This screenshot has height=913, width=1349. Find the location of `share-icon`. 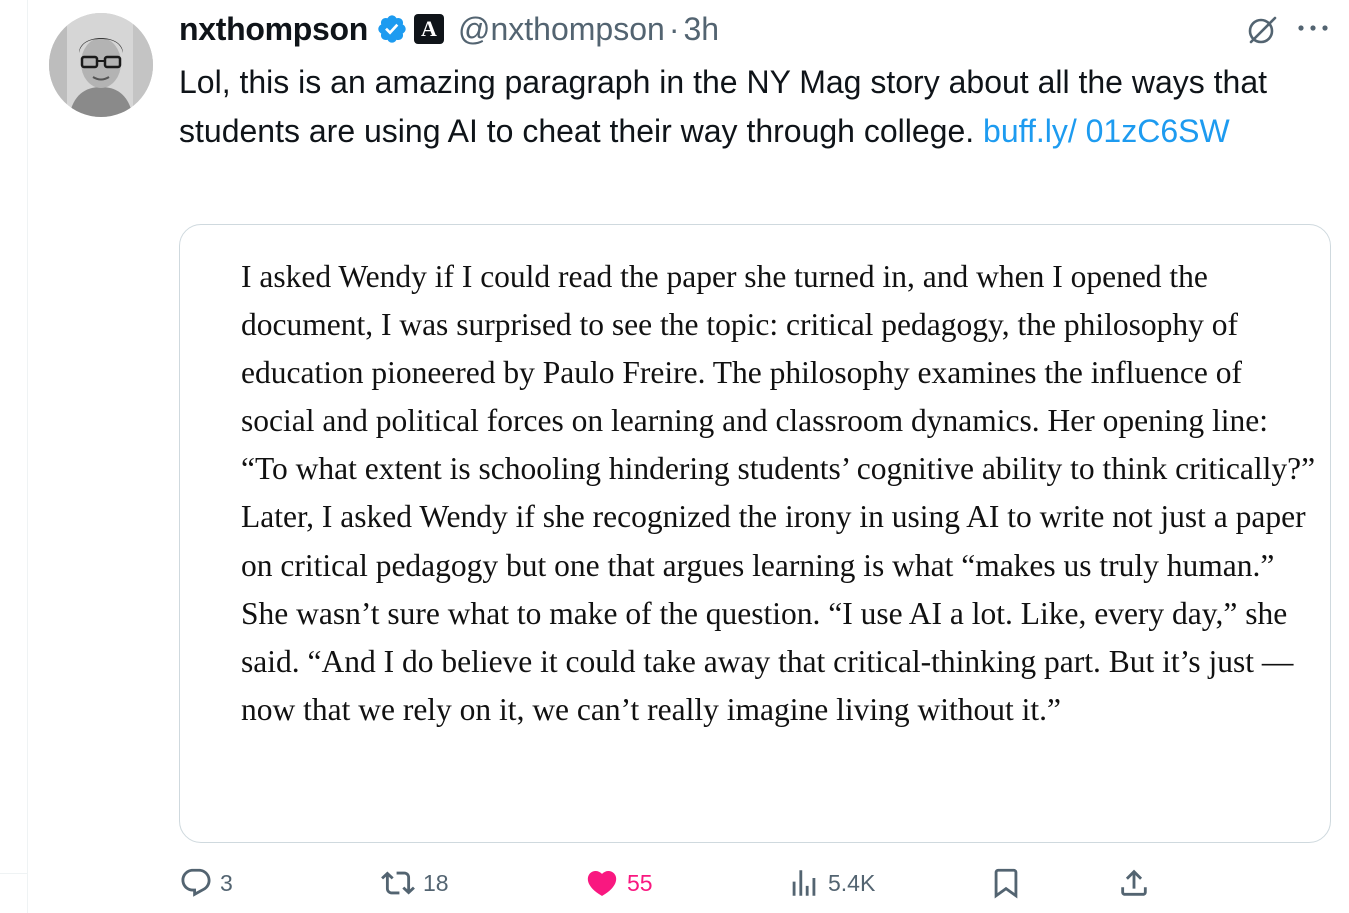

share-icon is located at coordinates (1134, 882).